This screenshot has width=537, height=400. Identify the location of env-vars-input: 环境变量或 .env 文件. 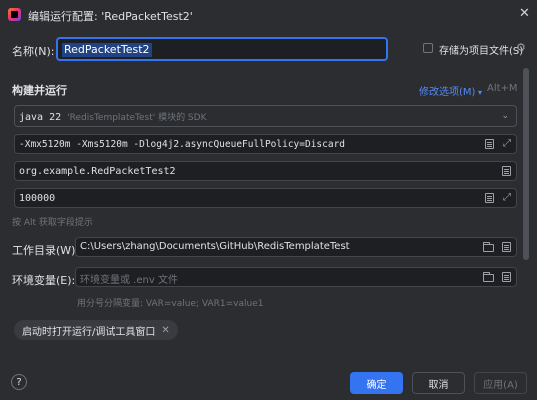
(296, 277).